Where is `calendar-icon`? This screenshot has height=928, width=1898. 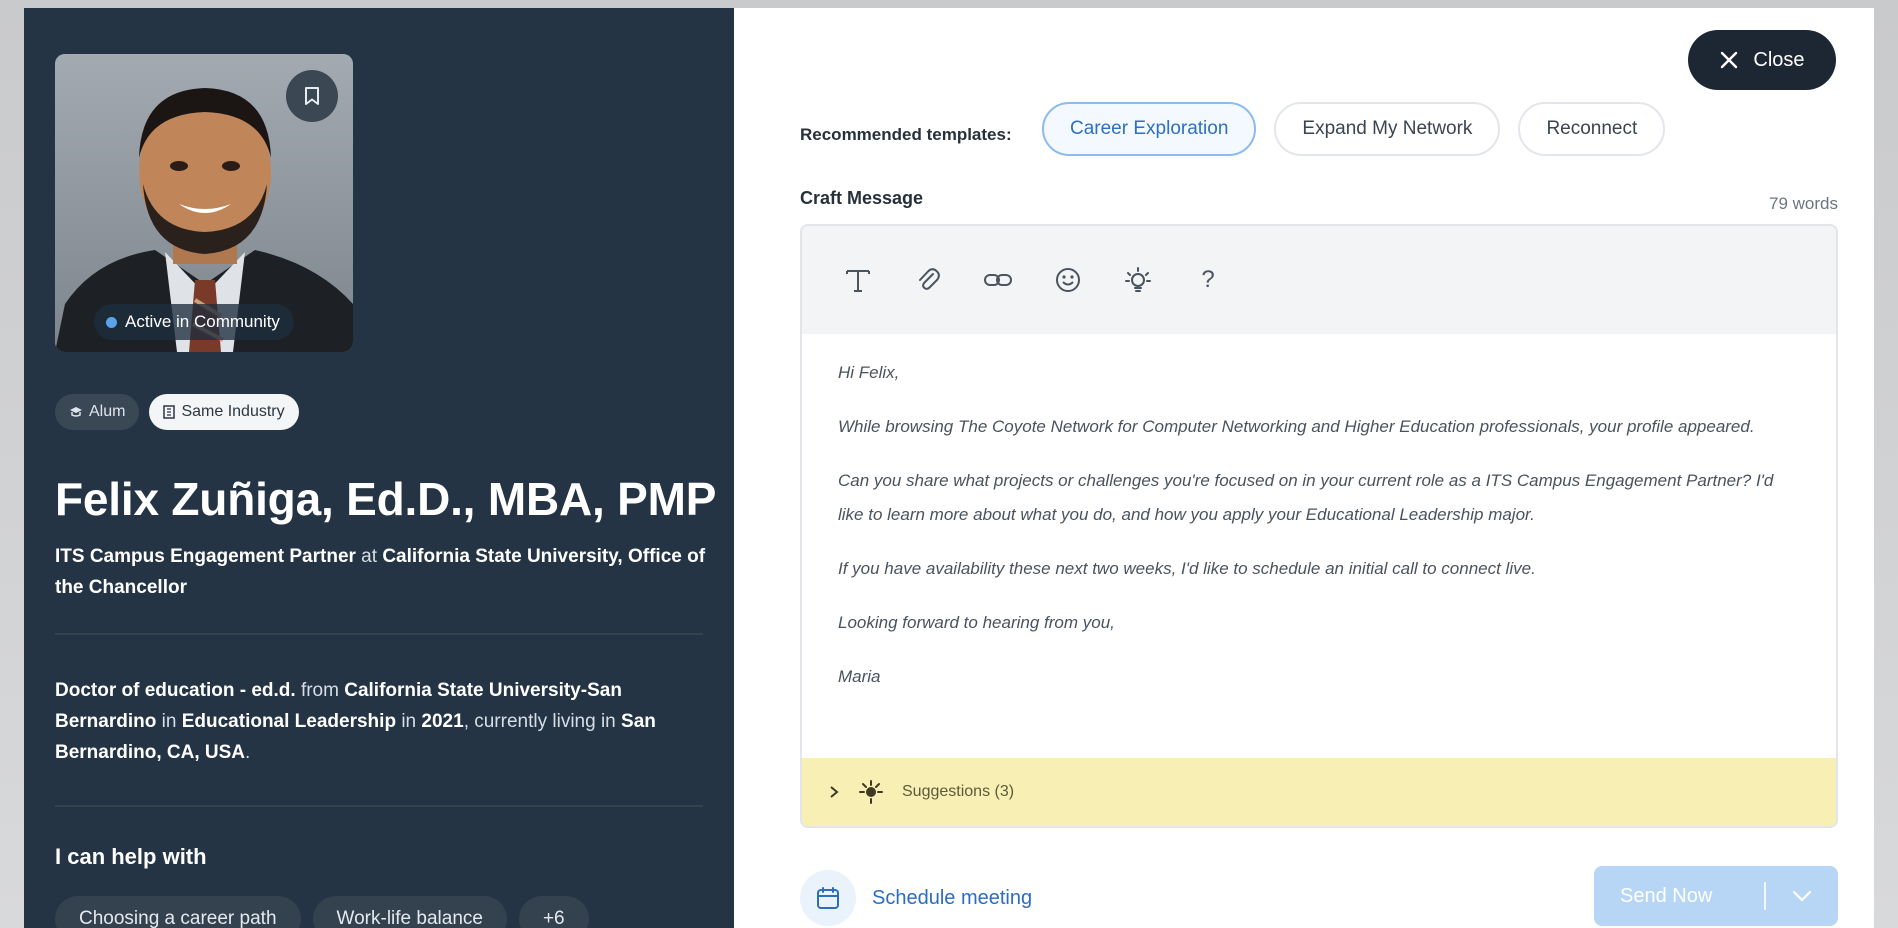
calendar-icon is located at coordinates (828, 898).